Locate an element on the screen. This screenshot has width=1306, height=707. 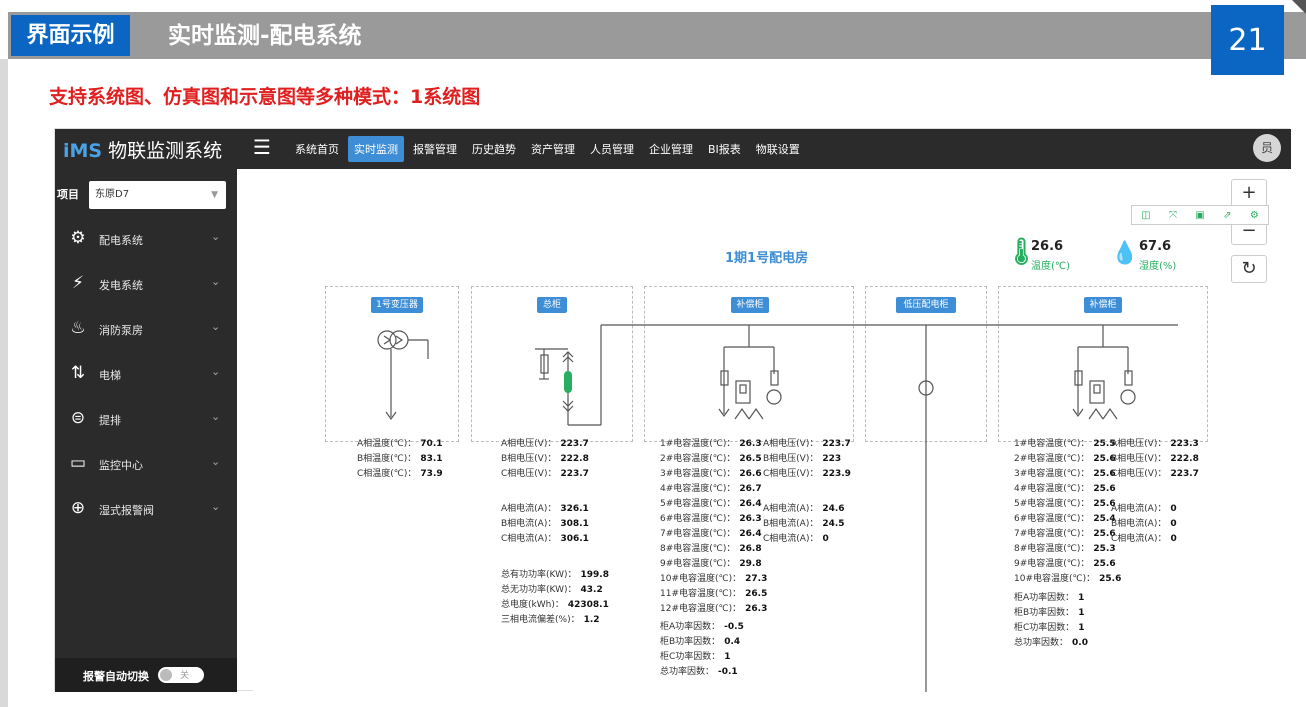
app-logo: iMS 物联监测系统 is located at coordinates (142, 149).